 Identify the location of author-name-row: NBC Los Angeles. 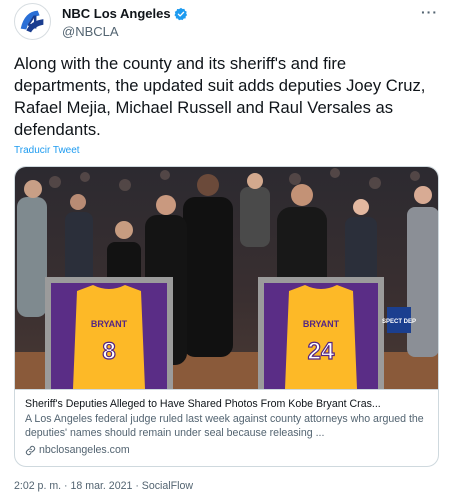
(125, 13).